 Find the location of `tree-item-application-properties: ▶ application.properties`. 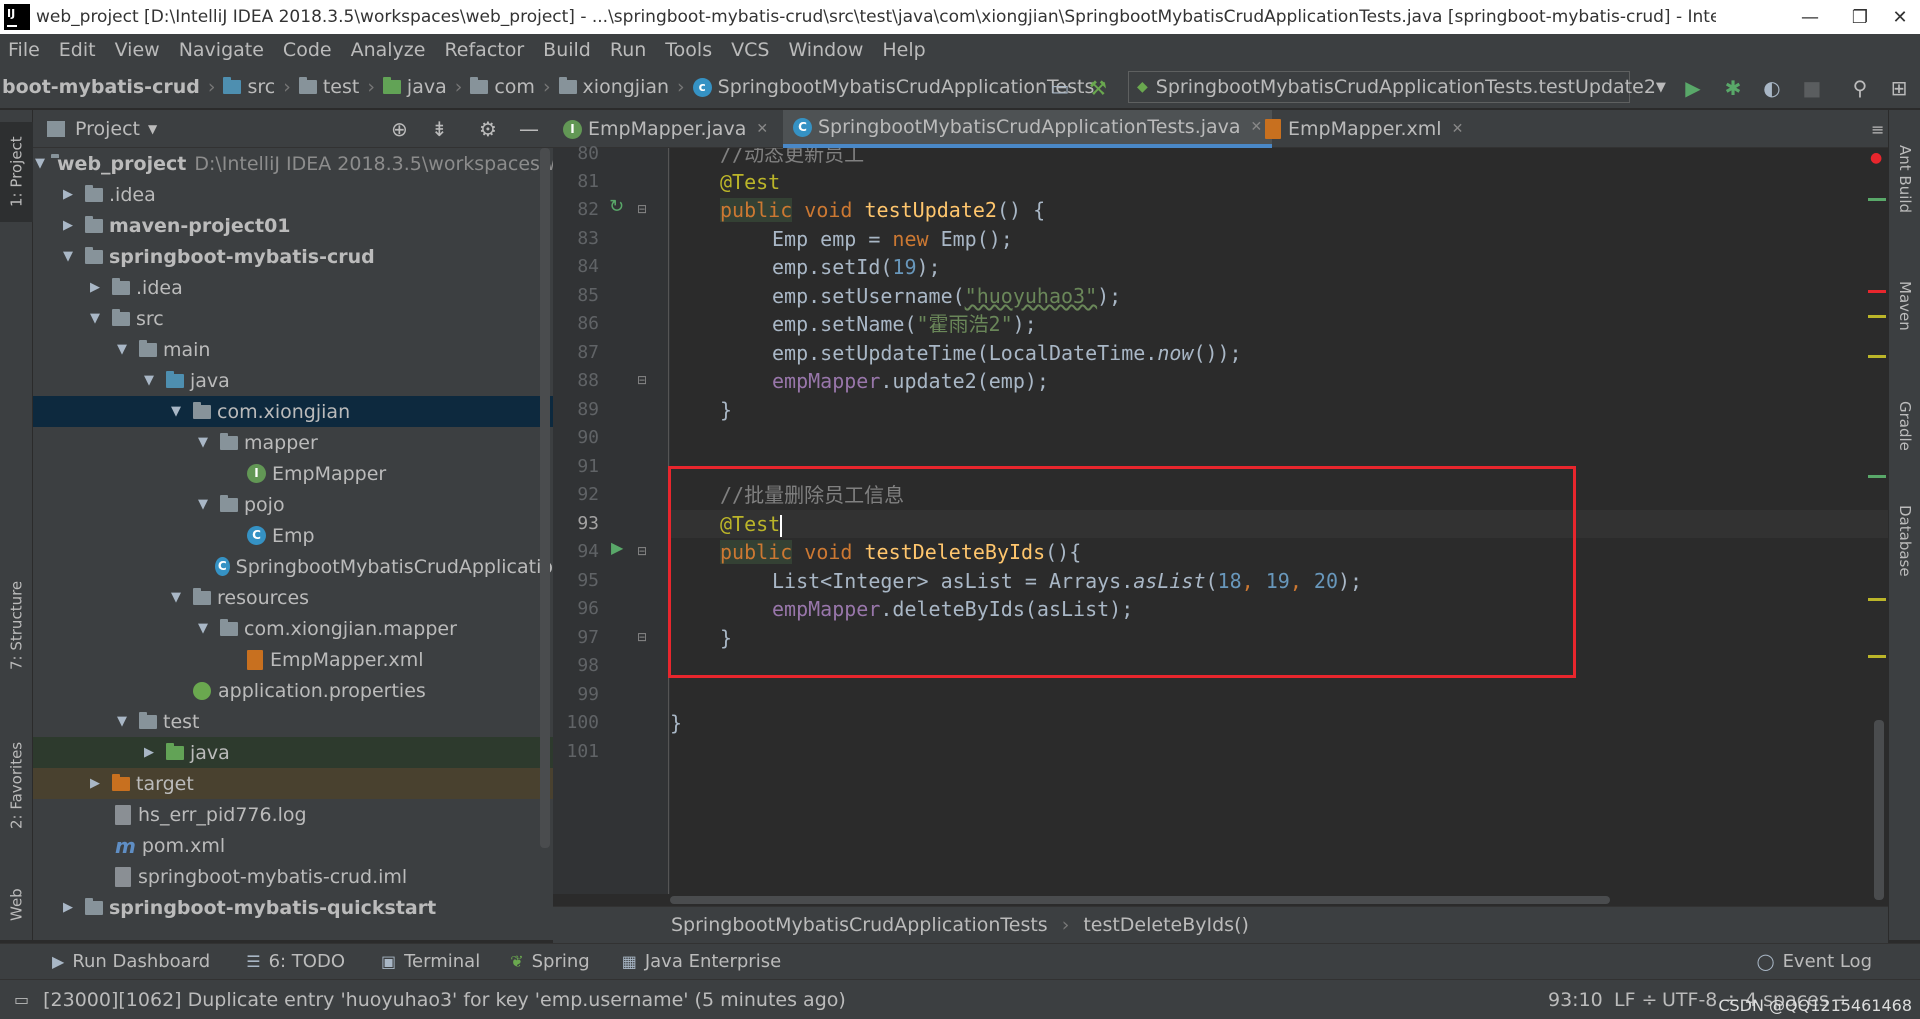

tree-item-application-properties: ▶ application.properties is located at coordinates (293, 690).